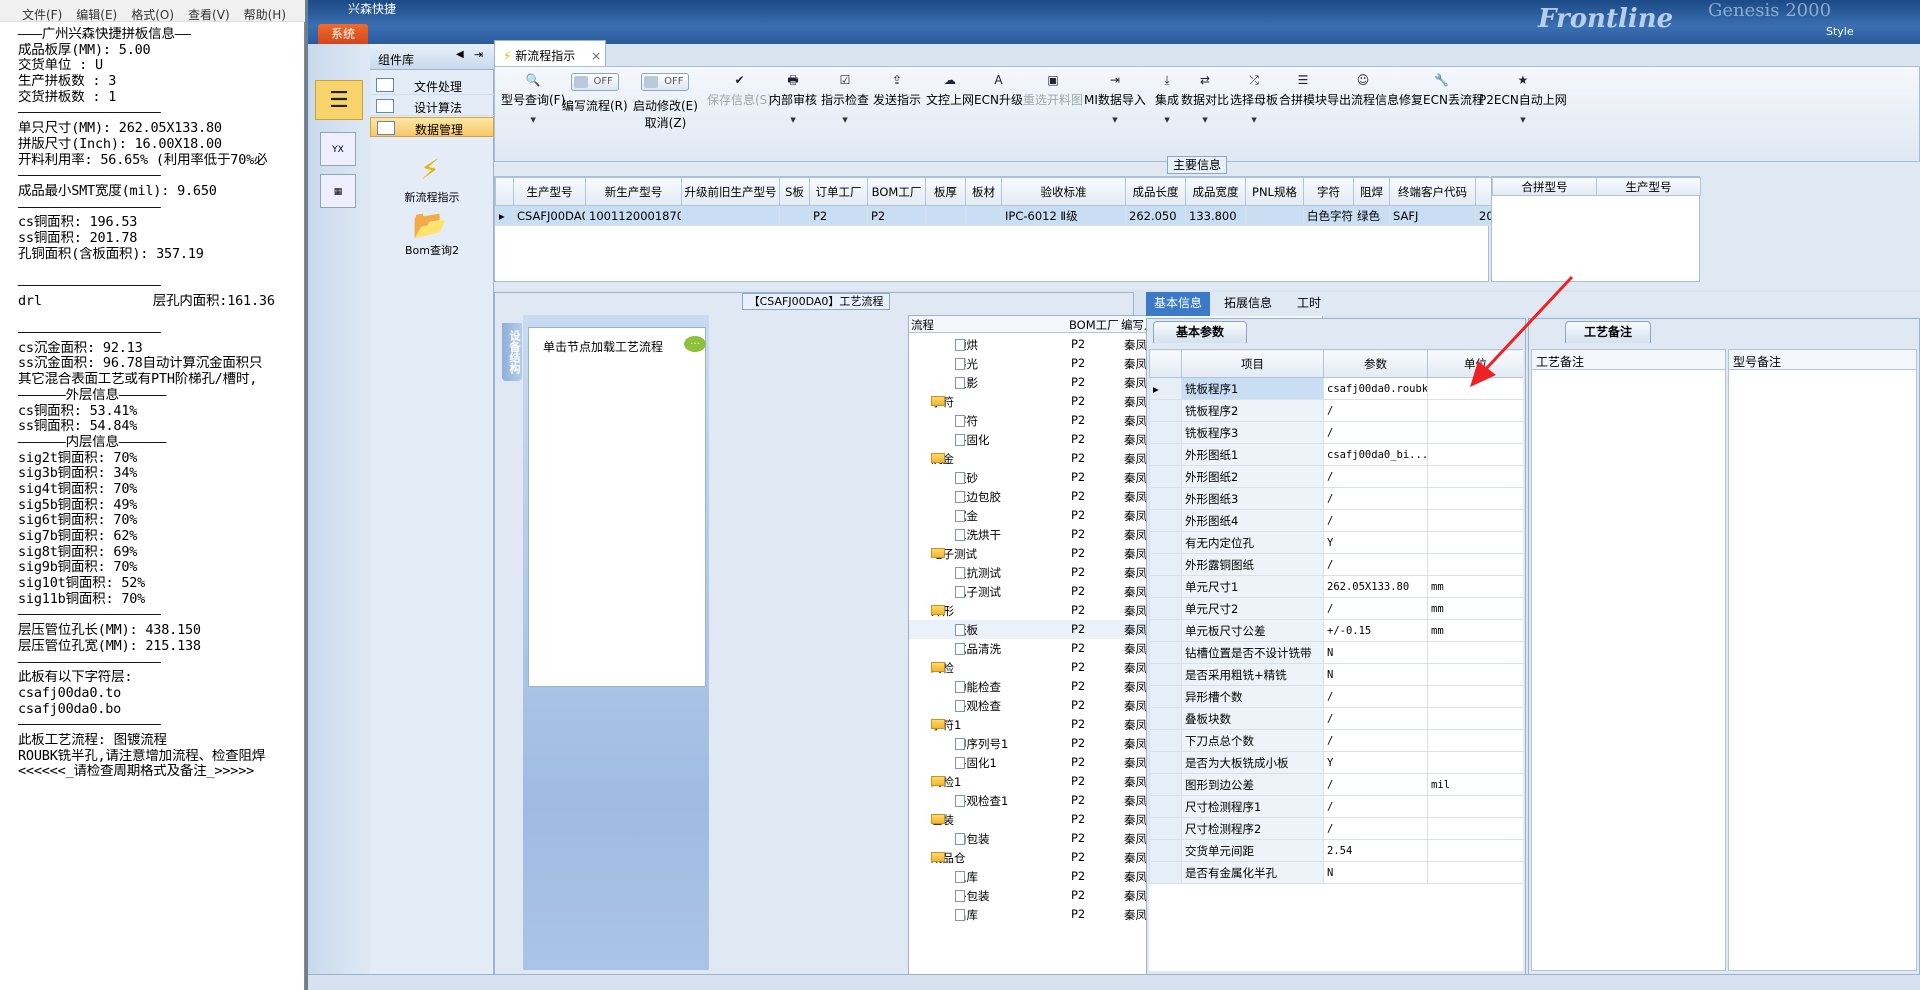  Describe the element at coordinates (596, 56) in the screenshot. I see `close-icon: ×` at that location.